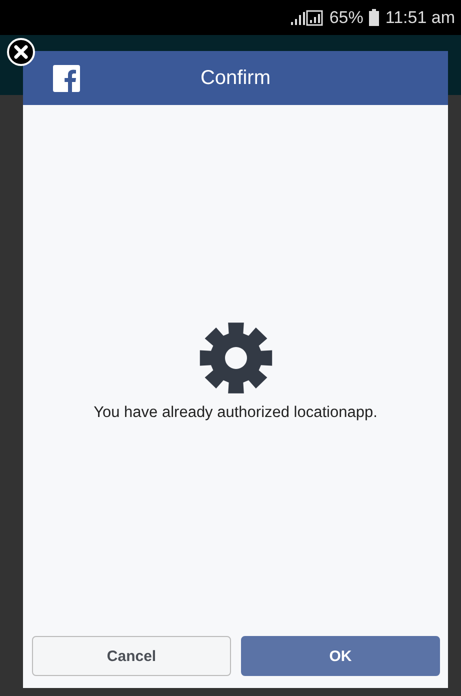 This screenshot has height=696, width=461. Describe the element at coordinates (235, 78) in the screenshot. I see `dialog-title: Confirm` at that location.